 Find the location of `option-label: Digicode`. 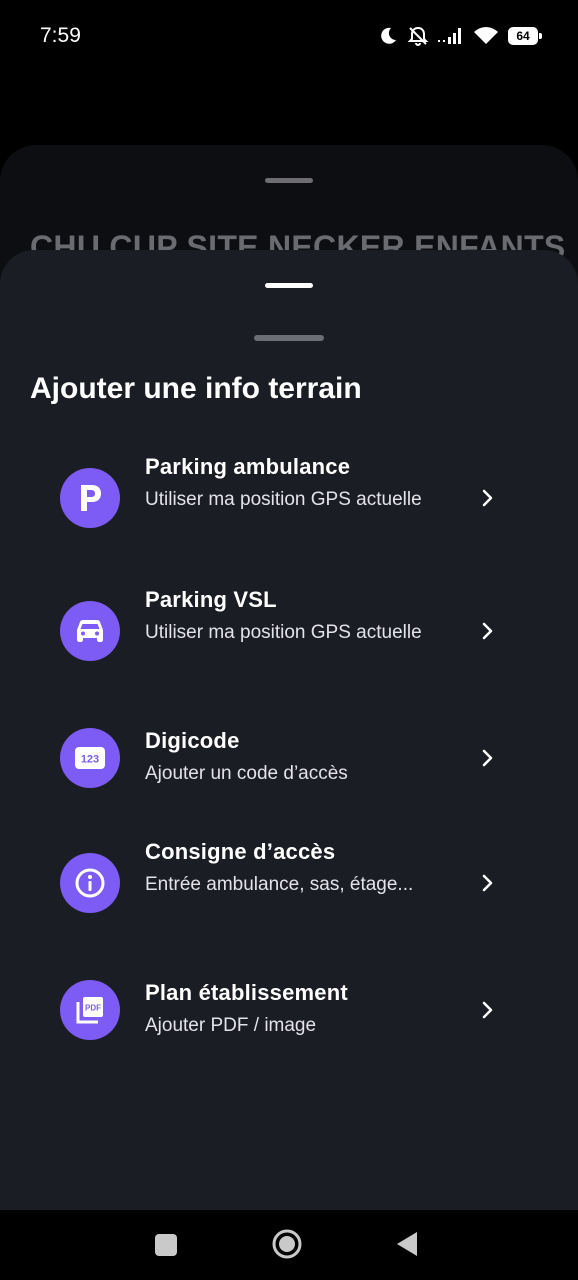

option-label: Digicode is located at coordinates (192, 740).